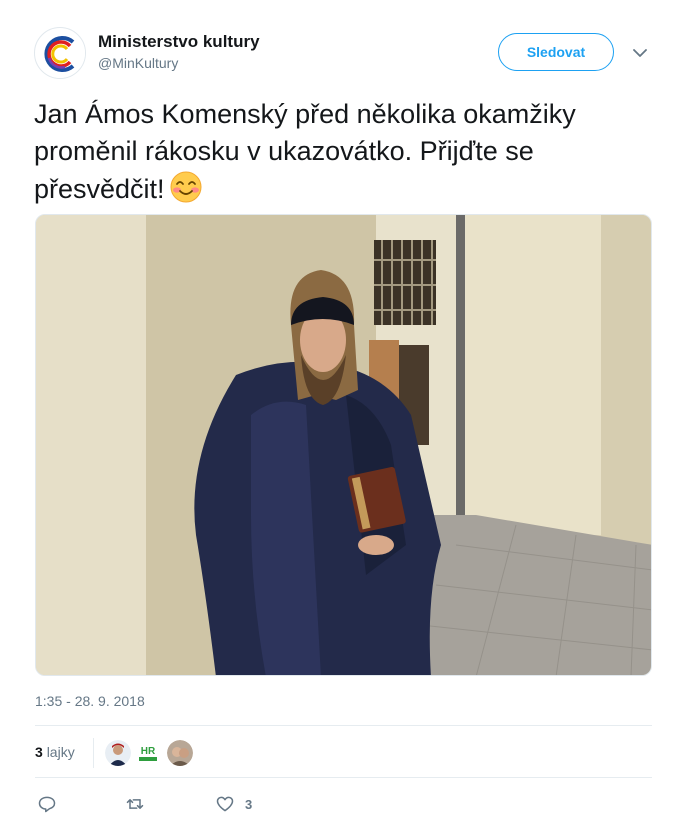 The width and height of the screenshot is (687, 831). I want to click on likes-separator, so click(93, 753).